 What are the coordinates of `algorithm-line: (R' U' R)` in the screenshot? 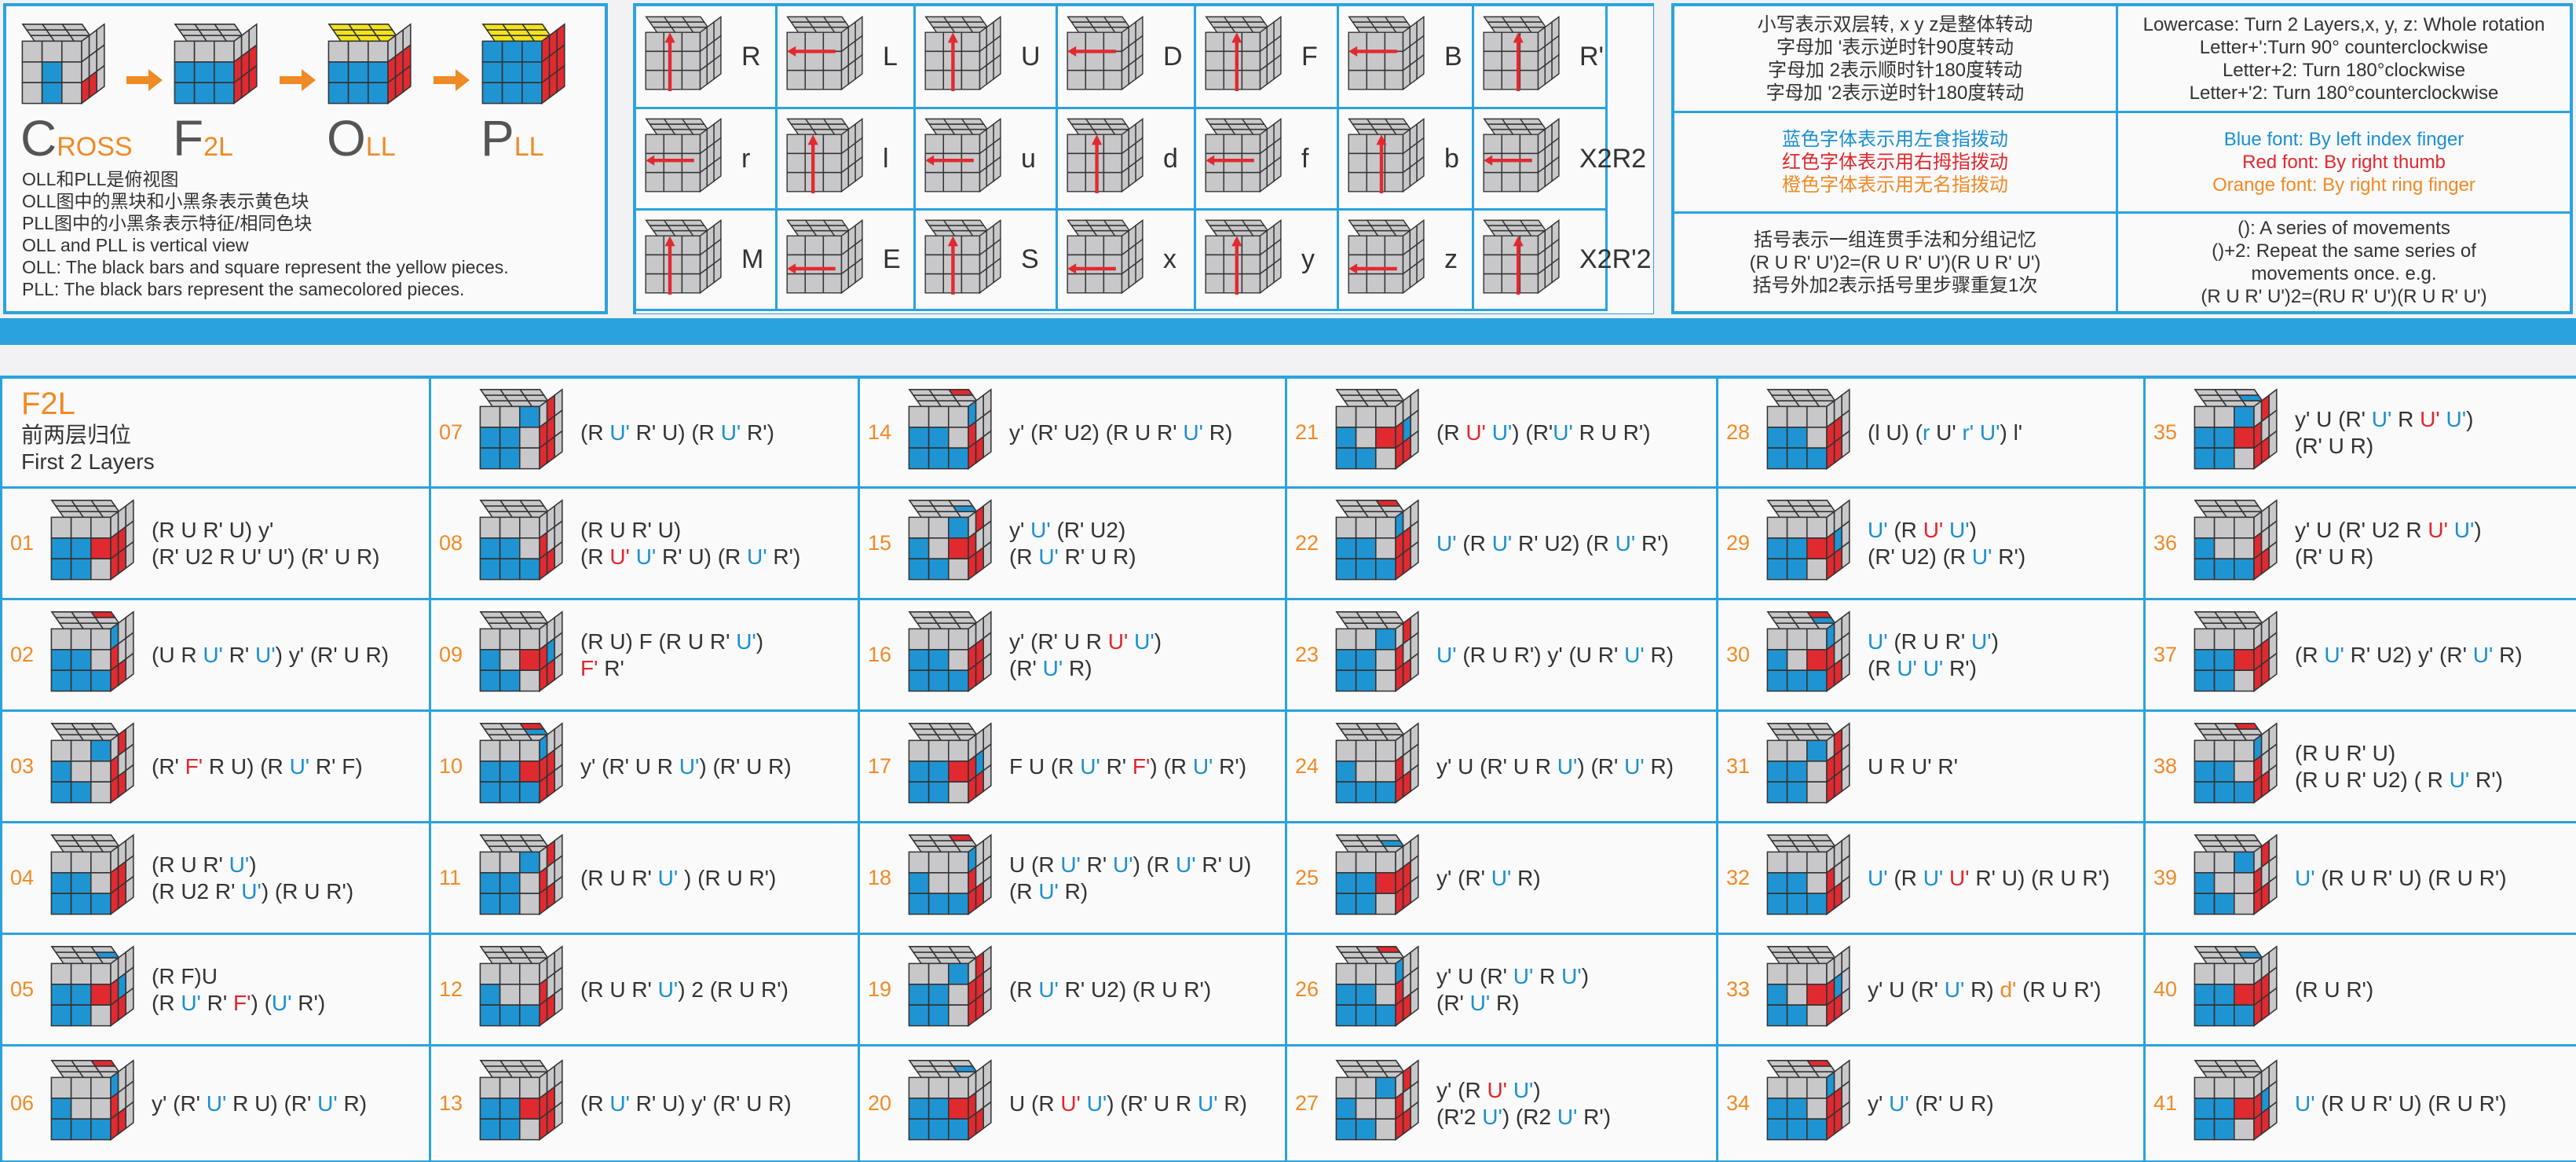 It's located at (1085, 668).